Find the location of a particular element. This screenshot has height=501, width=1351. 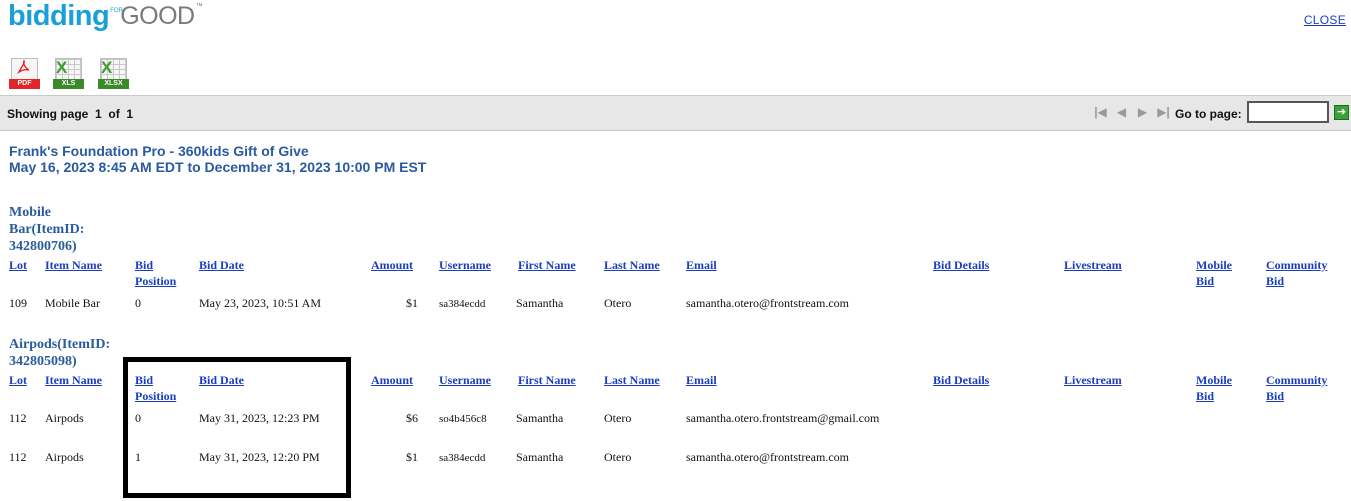

pdf-file-icon: PDF is located at coordinates (25, 73).